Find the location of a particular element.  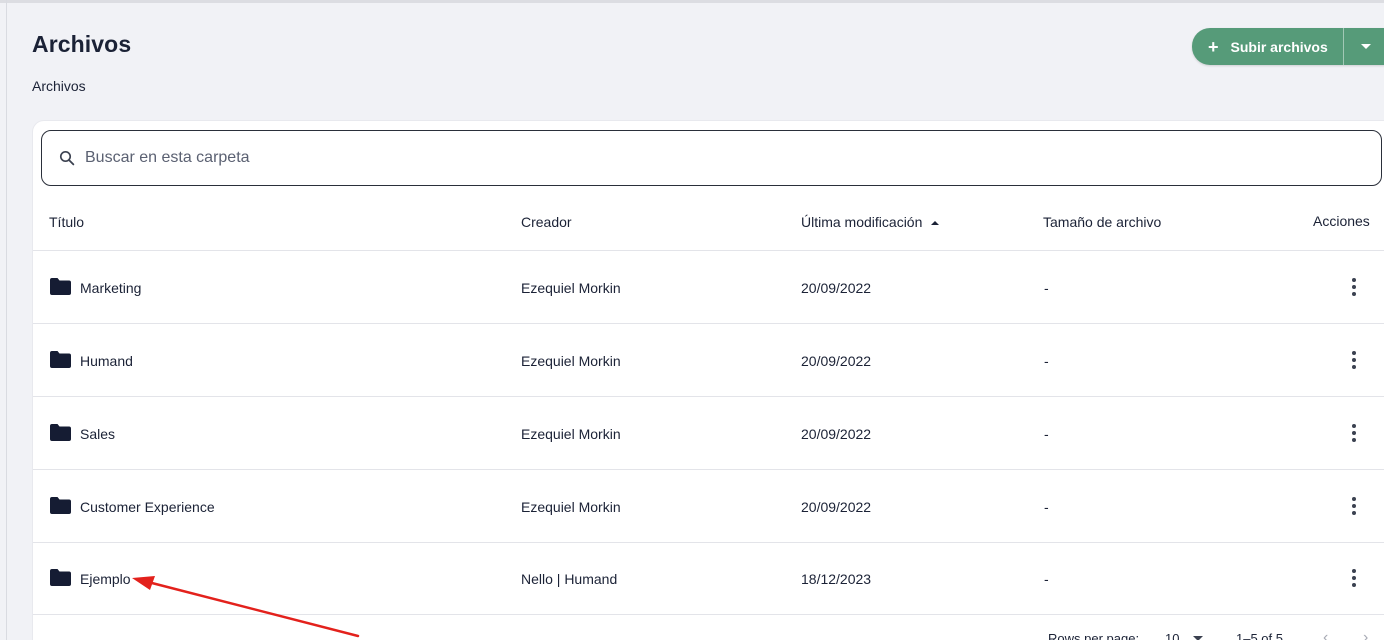

left-border is located at coordinates (6, 320).